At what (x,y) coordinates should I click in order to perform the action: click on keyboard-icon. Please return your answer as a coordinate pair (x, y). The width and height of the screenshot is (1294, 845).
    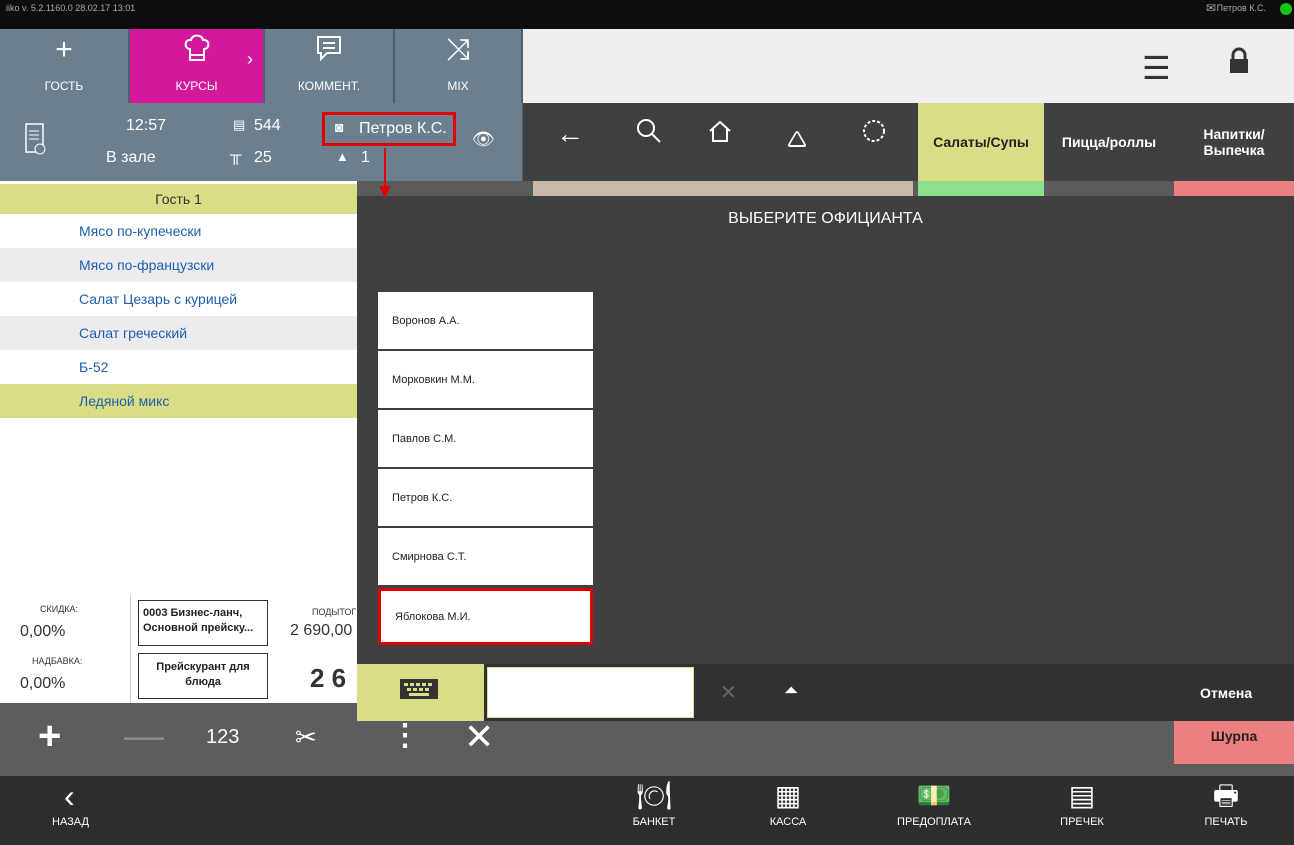
    Looking at the image, I should click on (419, 691).